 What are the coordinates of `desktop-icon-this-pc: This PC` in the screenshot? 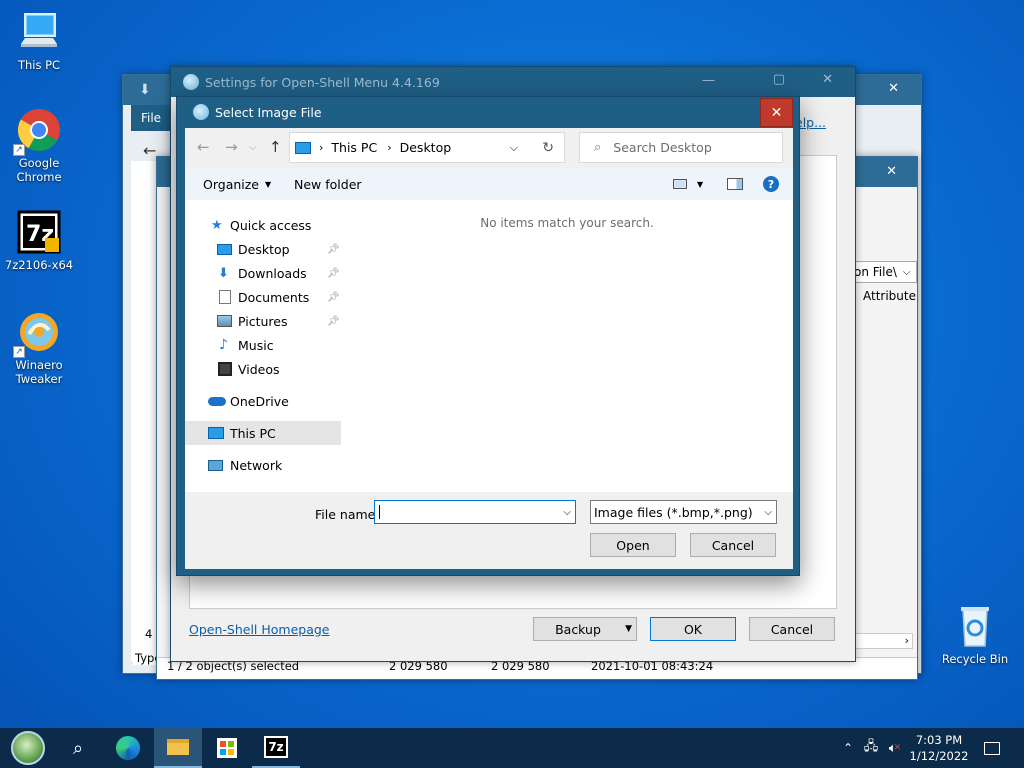 It's located at (39, 40).